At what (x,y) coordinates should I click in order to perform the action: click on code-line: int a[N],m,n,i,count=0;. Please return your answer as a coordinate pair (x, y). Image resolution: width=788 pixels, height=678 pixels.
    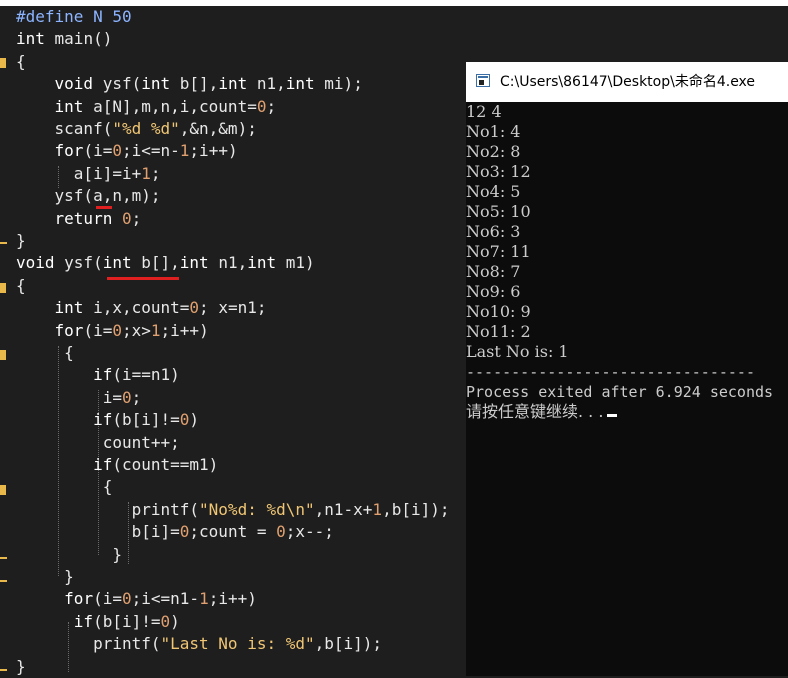
    Looking at the image, I should click on (146, 107).